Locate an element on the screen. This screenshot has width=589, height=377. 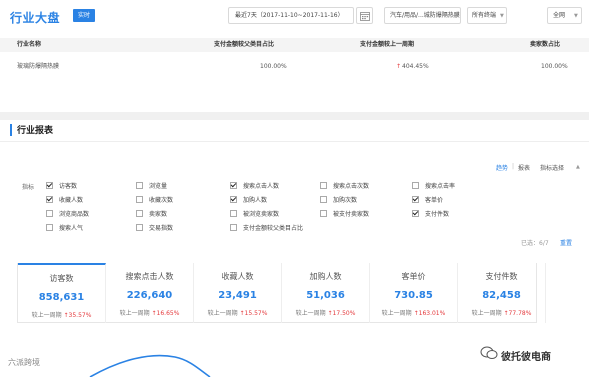
kpi-comparison: 较上一周期 ↑16.65% is located at coordinates (149, 312).